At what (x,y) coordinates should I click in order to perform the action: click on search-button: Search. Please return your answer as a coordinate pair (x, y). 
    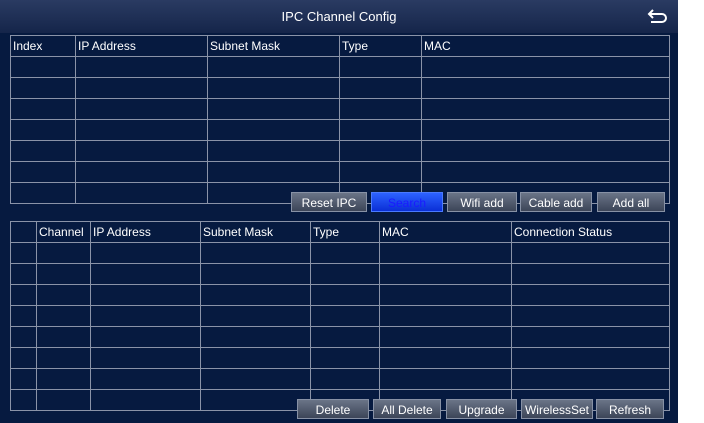
    Looking at the image, I should click on (407, 202).